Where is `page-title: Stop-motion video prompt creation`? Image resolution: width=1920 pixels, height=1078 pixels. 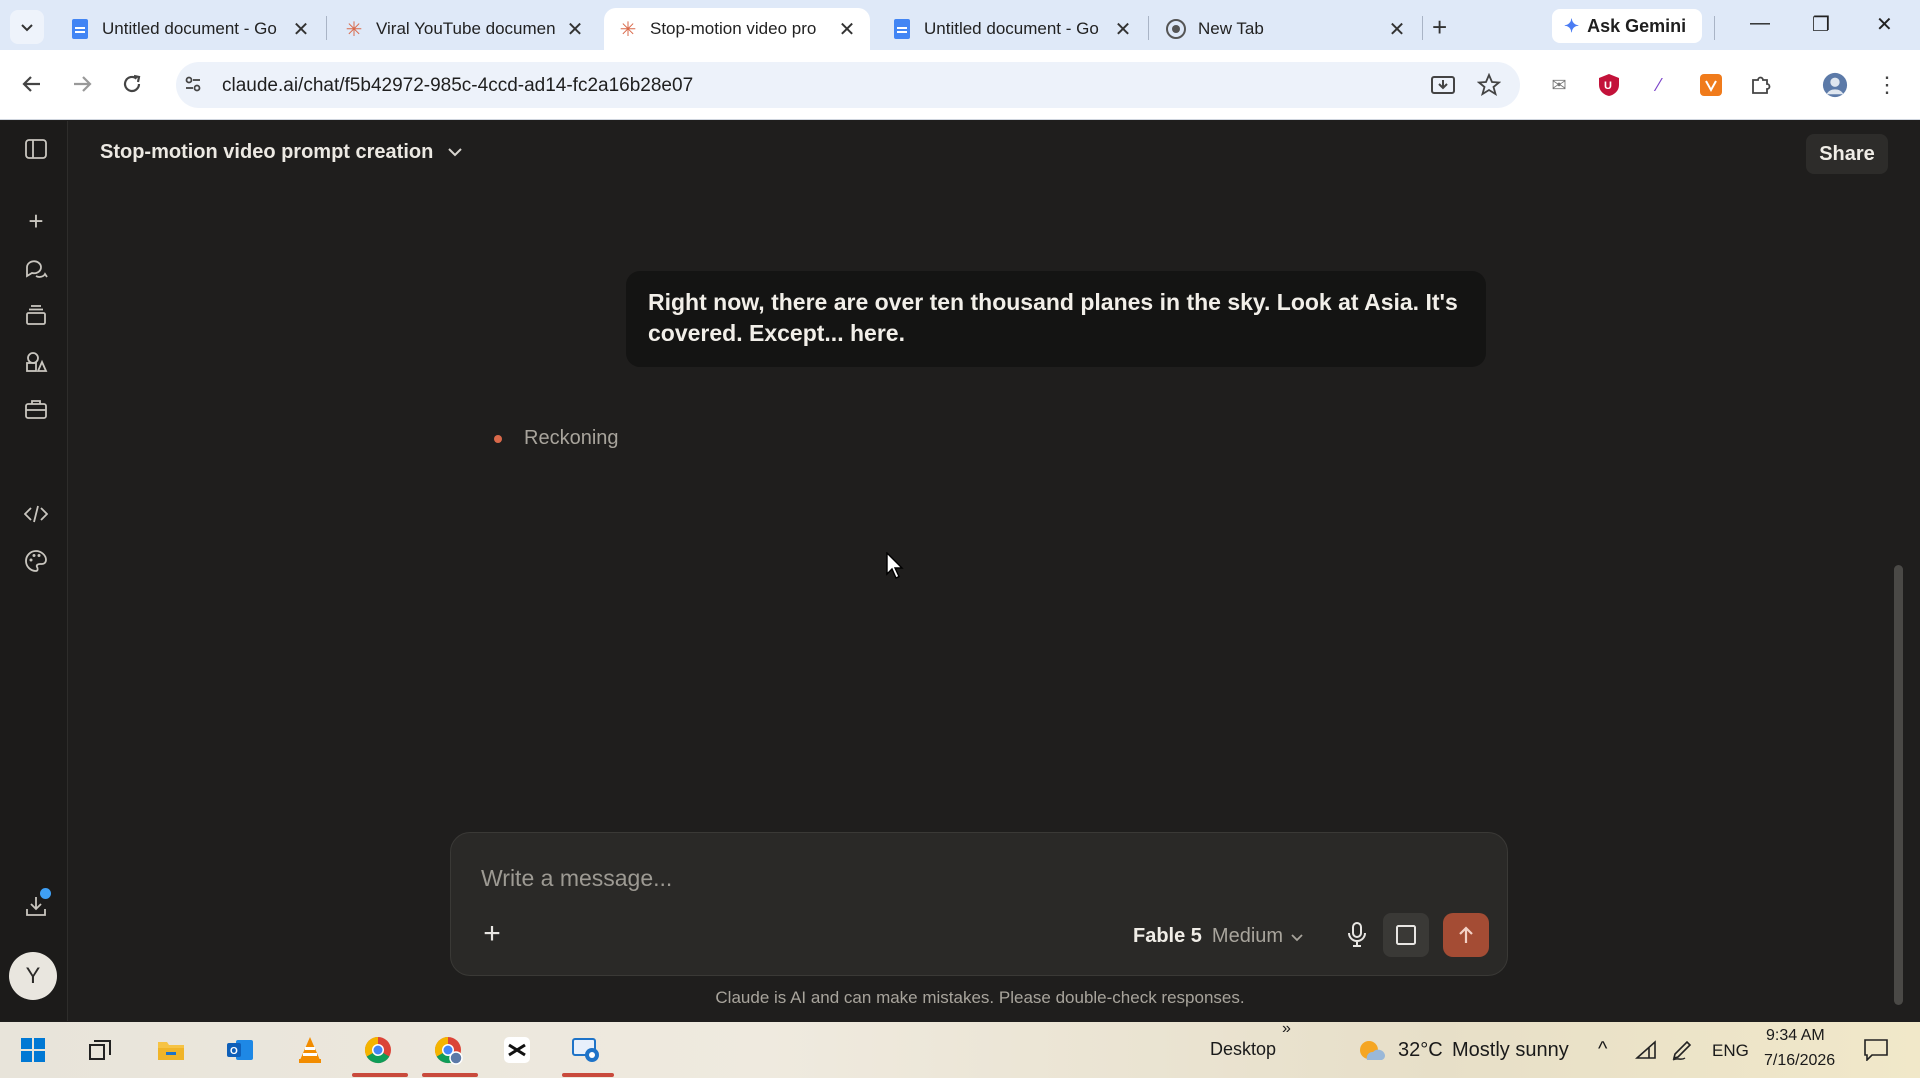 page-title: Stop-motion video prompt creation is located at coordinates (267, 152).